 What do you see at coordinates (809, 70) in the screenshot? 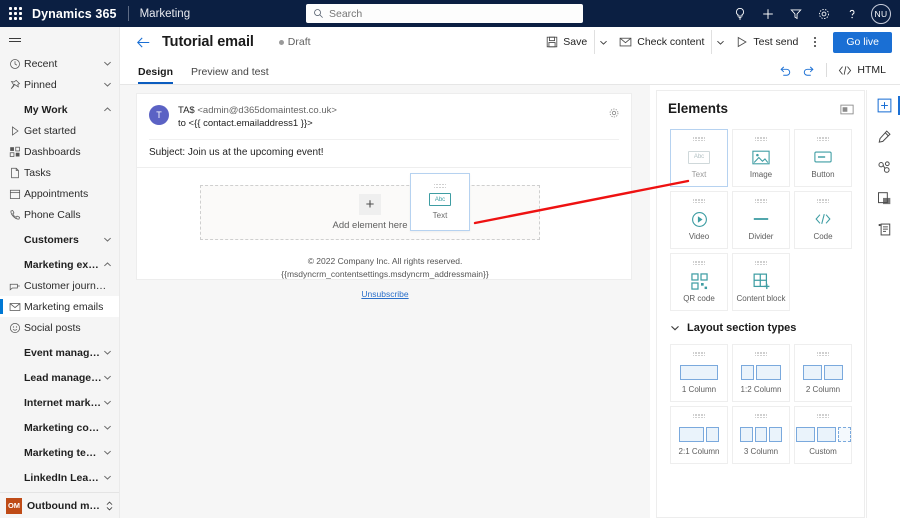
I see `redo-button` at bounding box center [809, 70].